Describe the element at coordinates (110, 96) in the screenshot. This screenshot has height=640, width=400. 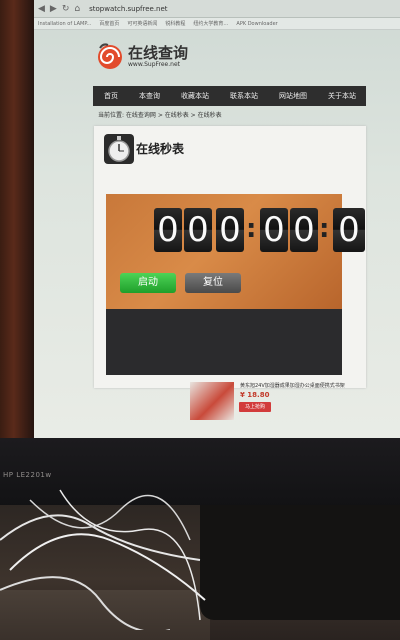
I see `nav-item-home: 首页` at that location.